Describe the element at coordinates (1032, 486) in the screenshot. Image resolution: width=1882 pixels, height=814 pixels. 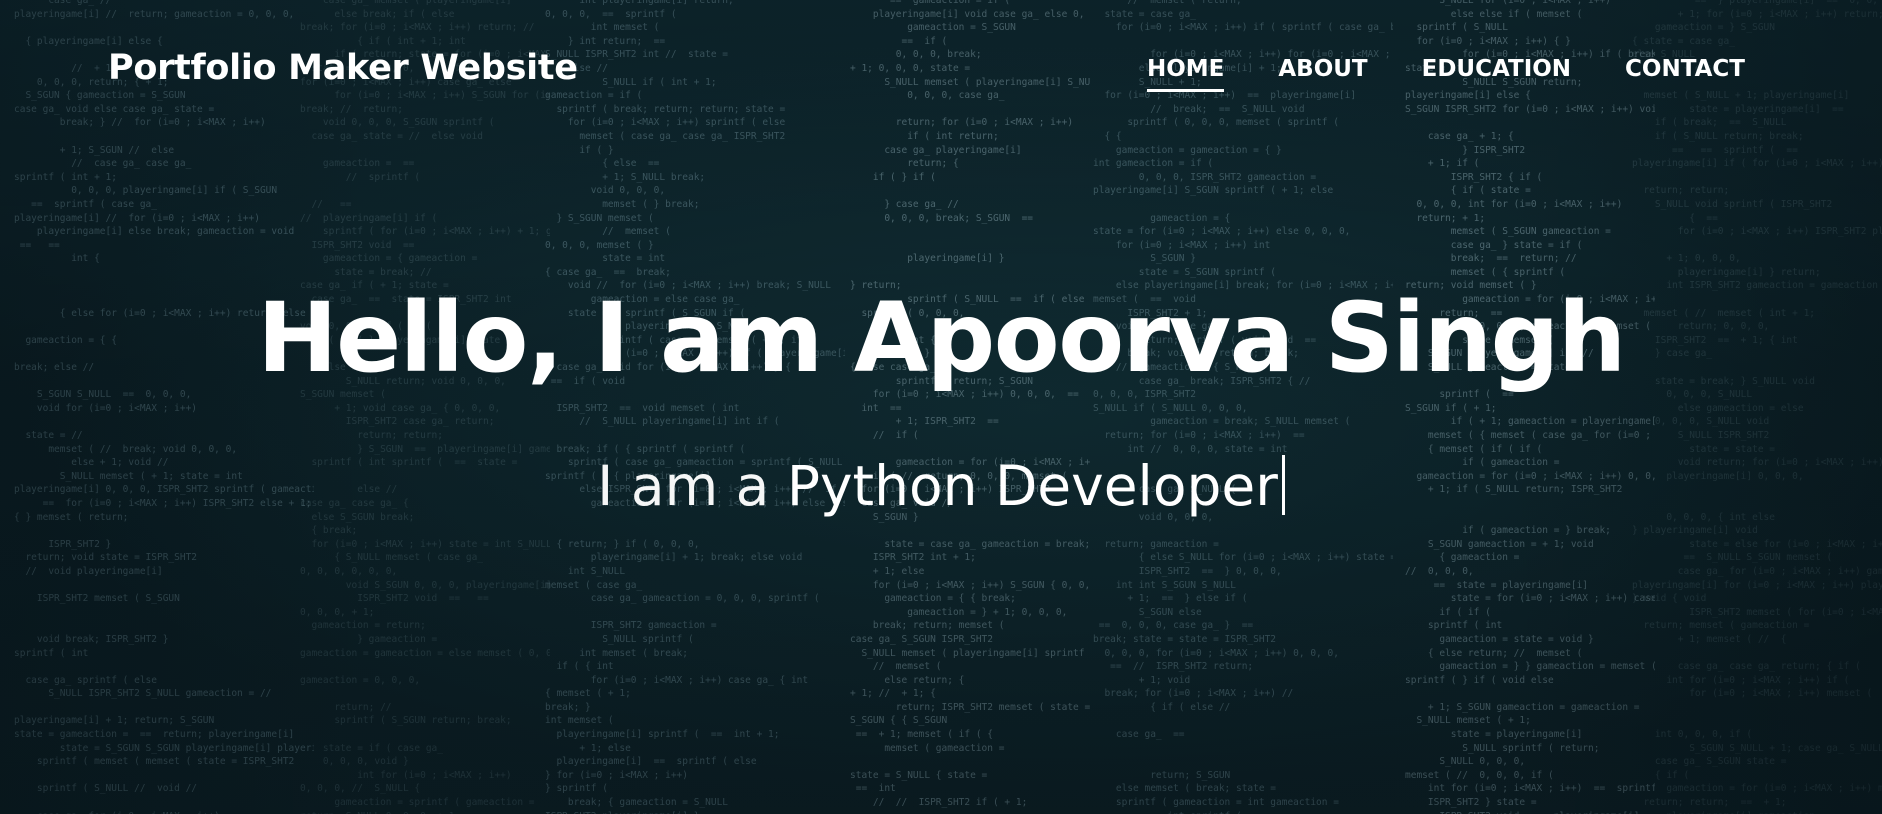
I see `hero-typed-text: Python Developer` at that location.